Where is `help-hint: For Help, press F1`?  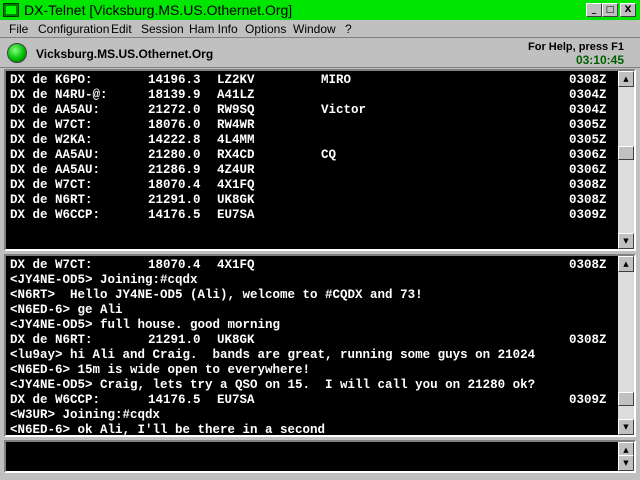 help-hint: For Help, press F1 is located at coordinates (576, 47).